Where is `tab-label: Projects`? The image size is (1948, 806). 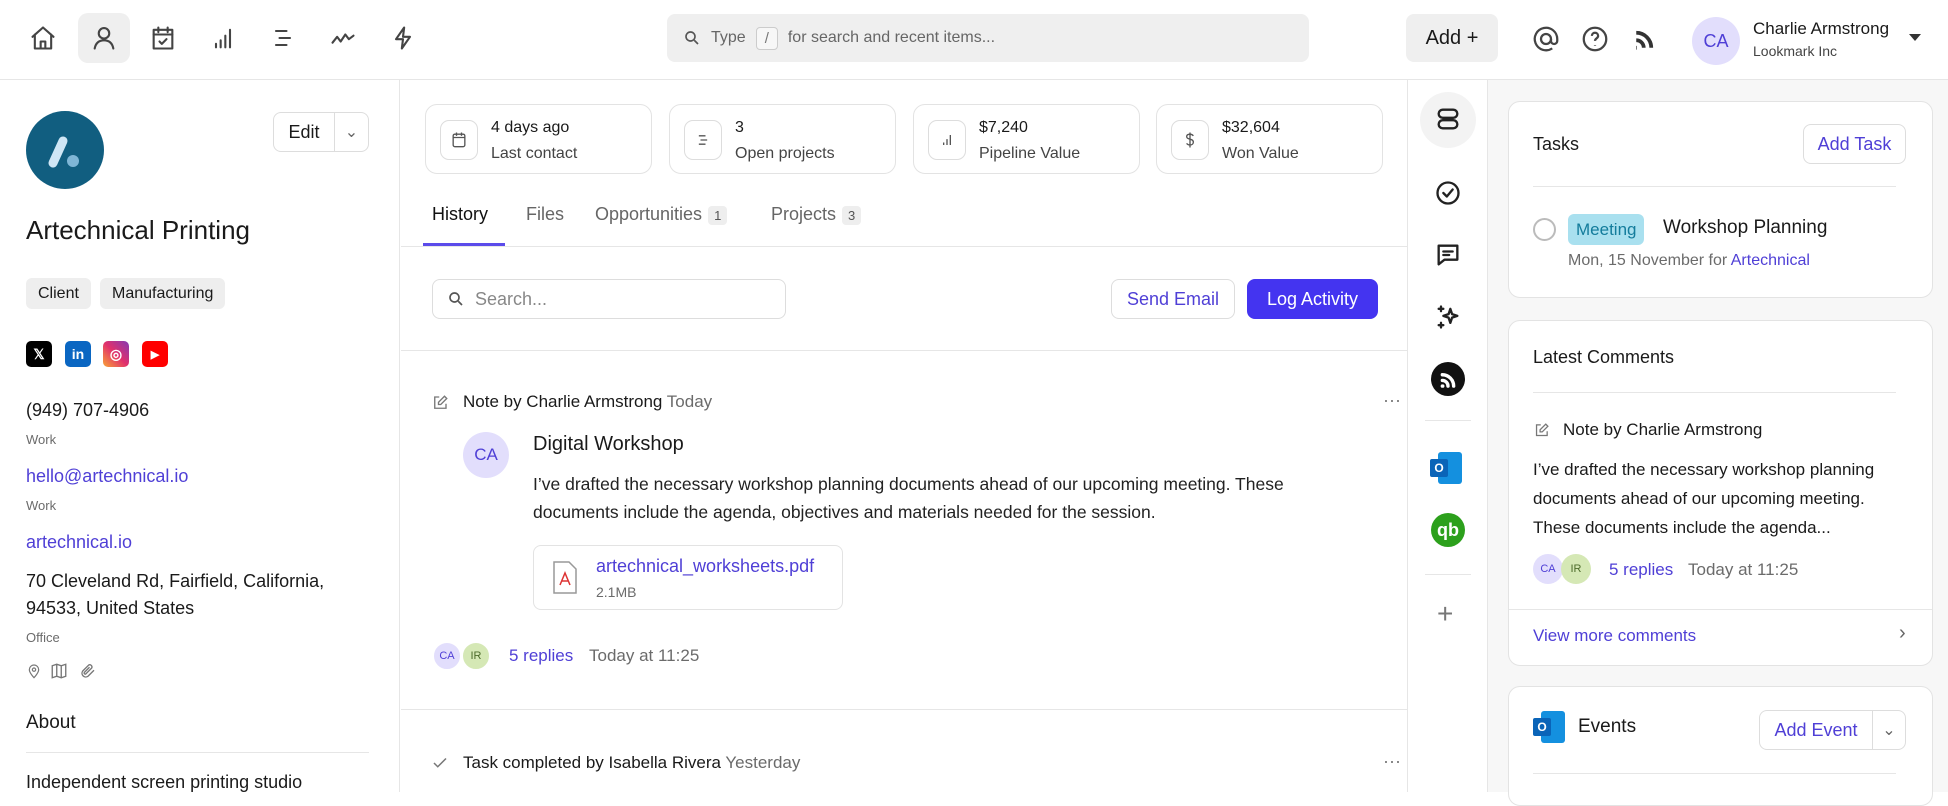
tab-label: Projects is located at coordinates (804, 214).